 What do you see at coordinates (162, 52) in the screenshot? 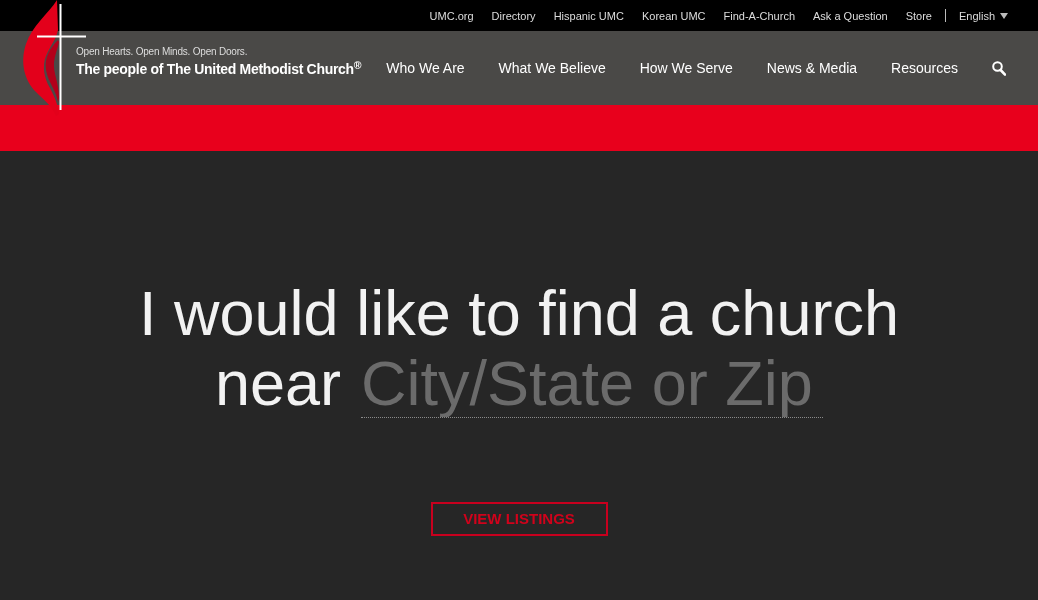
I see `tagline-text: Open Hearts. Open Minds. Open Doors.` at bounding box center [162, 52].